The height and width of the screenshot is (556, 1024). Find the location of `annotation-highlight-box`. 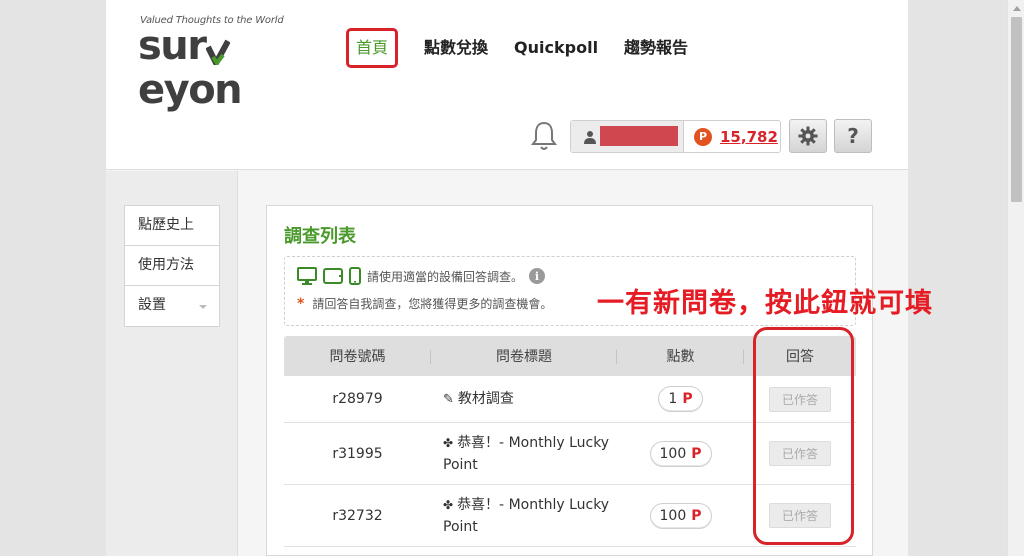

annotation-highlight-box is located at coordinates (803, 436).